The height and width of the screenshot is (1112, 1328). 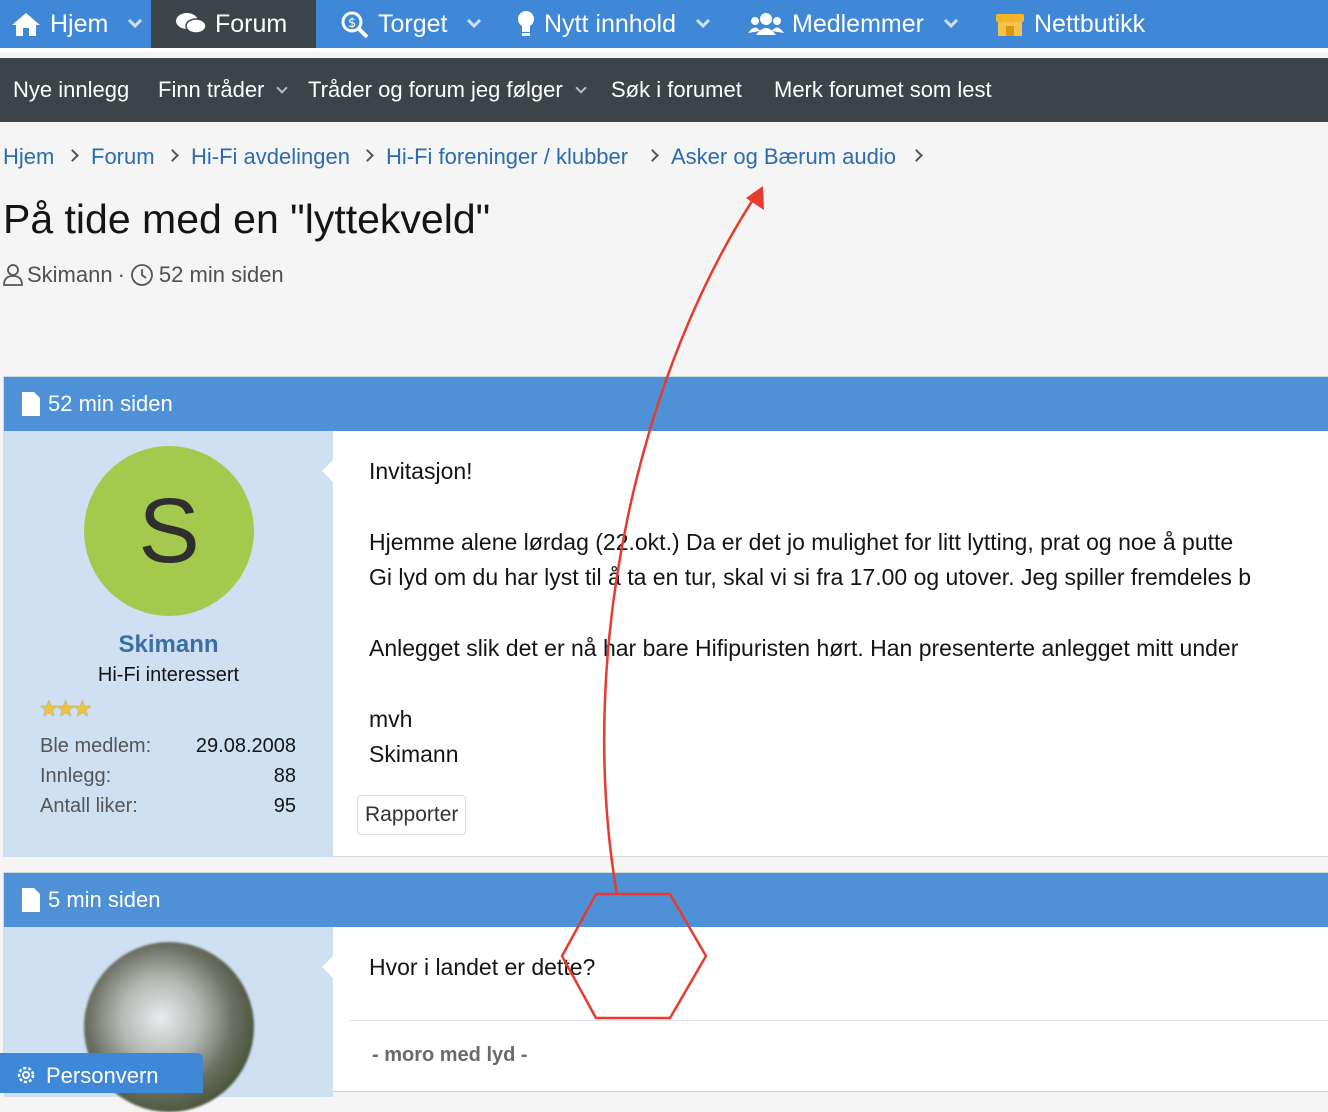 I want to click on thread-meta: Skimann · 52 min siden, so click(x=143, y=275).